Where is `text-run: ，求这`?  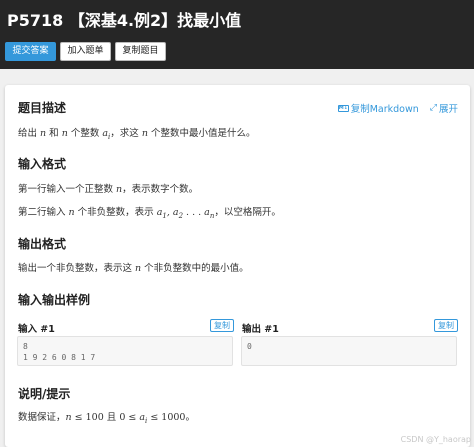 text-run: ，求这 is located at coordinates (126, 133).